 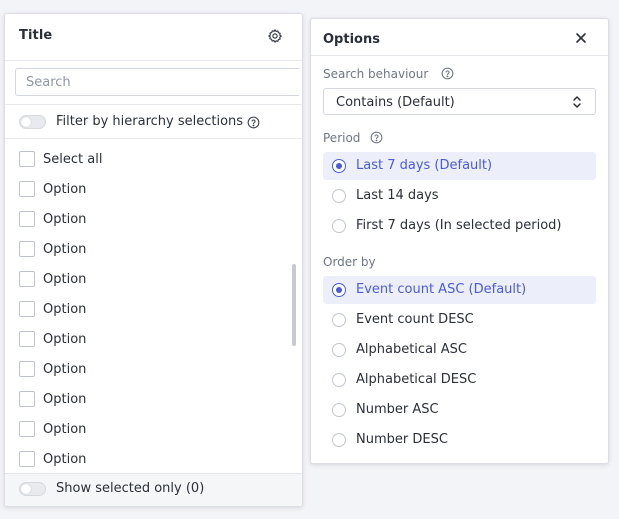 I want to click on show-selected-toggle-row: Show selected only (0), so click(x=153, y=490).